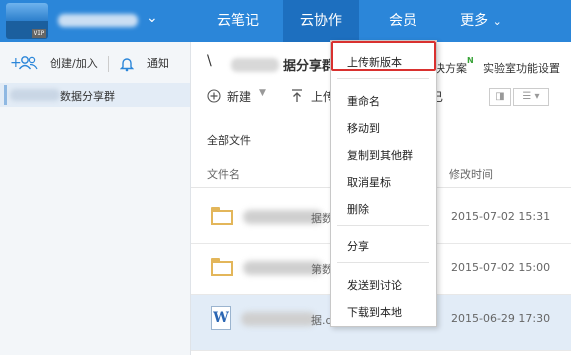  What do you see at coordinates (25, 63) in the screenshot?
I see `add-group-icon: +` at bounding box center [25, 63].